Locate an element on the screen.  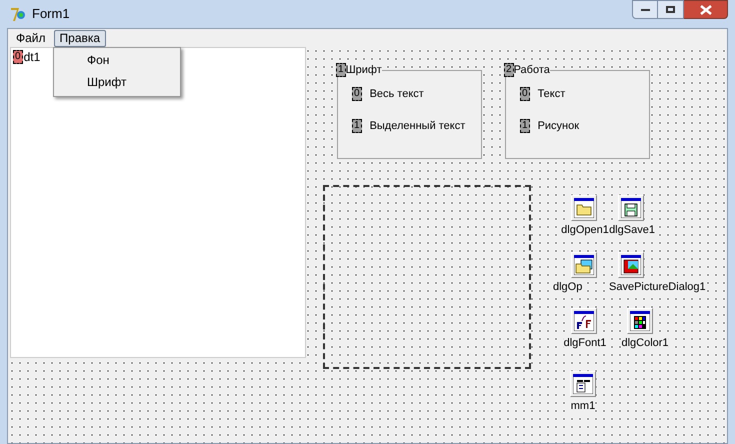
dropdown-item: Фон is located at coordinates (133, 60).